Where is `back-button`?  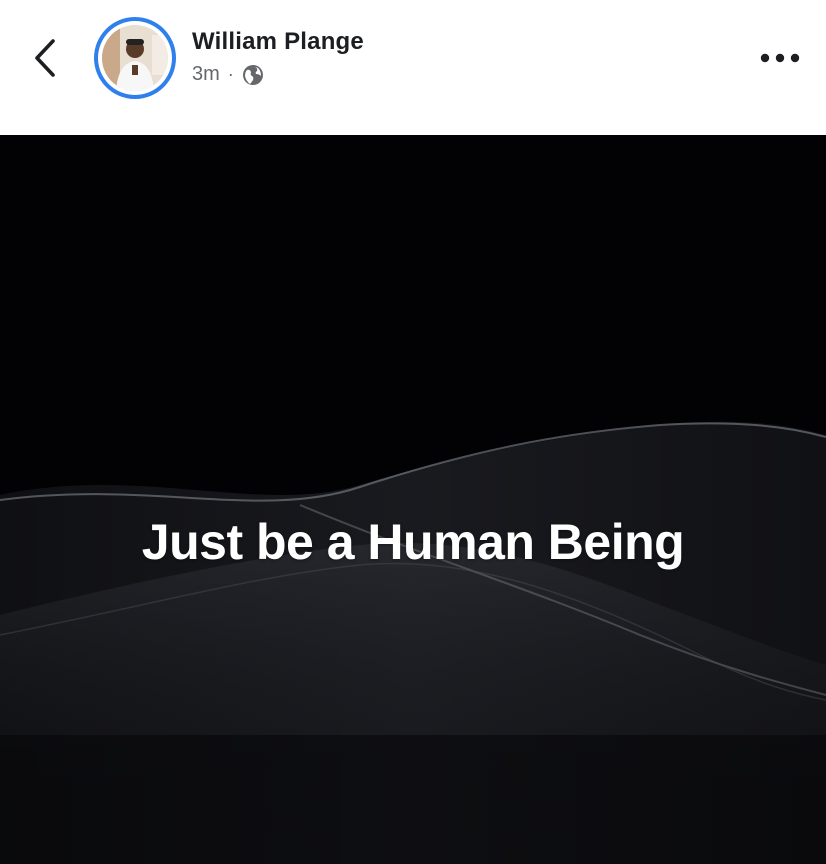 back-button is located at coordinates (46, 58).